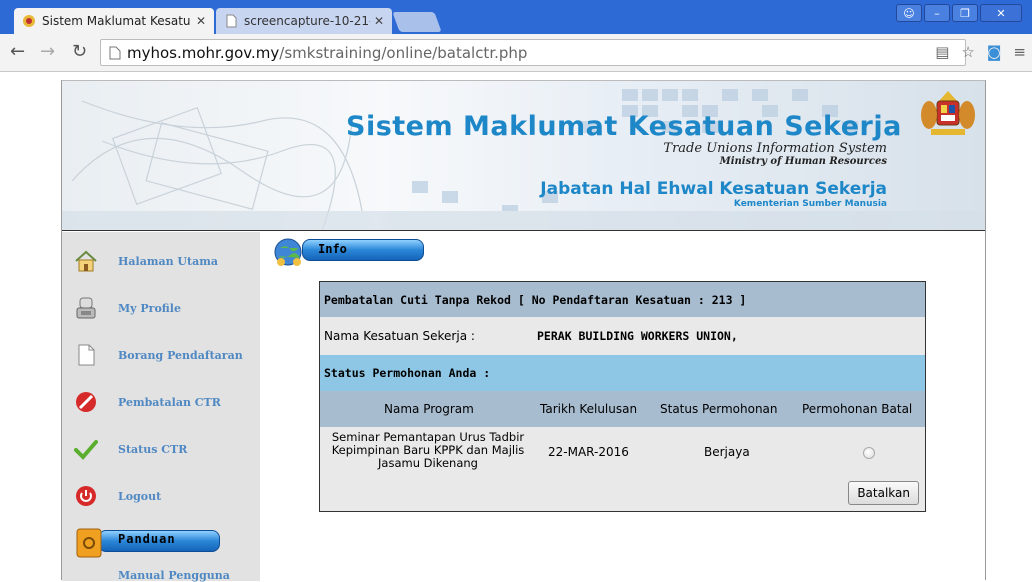 The height and width of the screenshot is (582, 1032). I want to click on sidebar-item-status-ctr: Status CTR, so click(161, 449).